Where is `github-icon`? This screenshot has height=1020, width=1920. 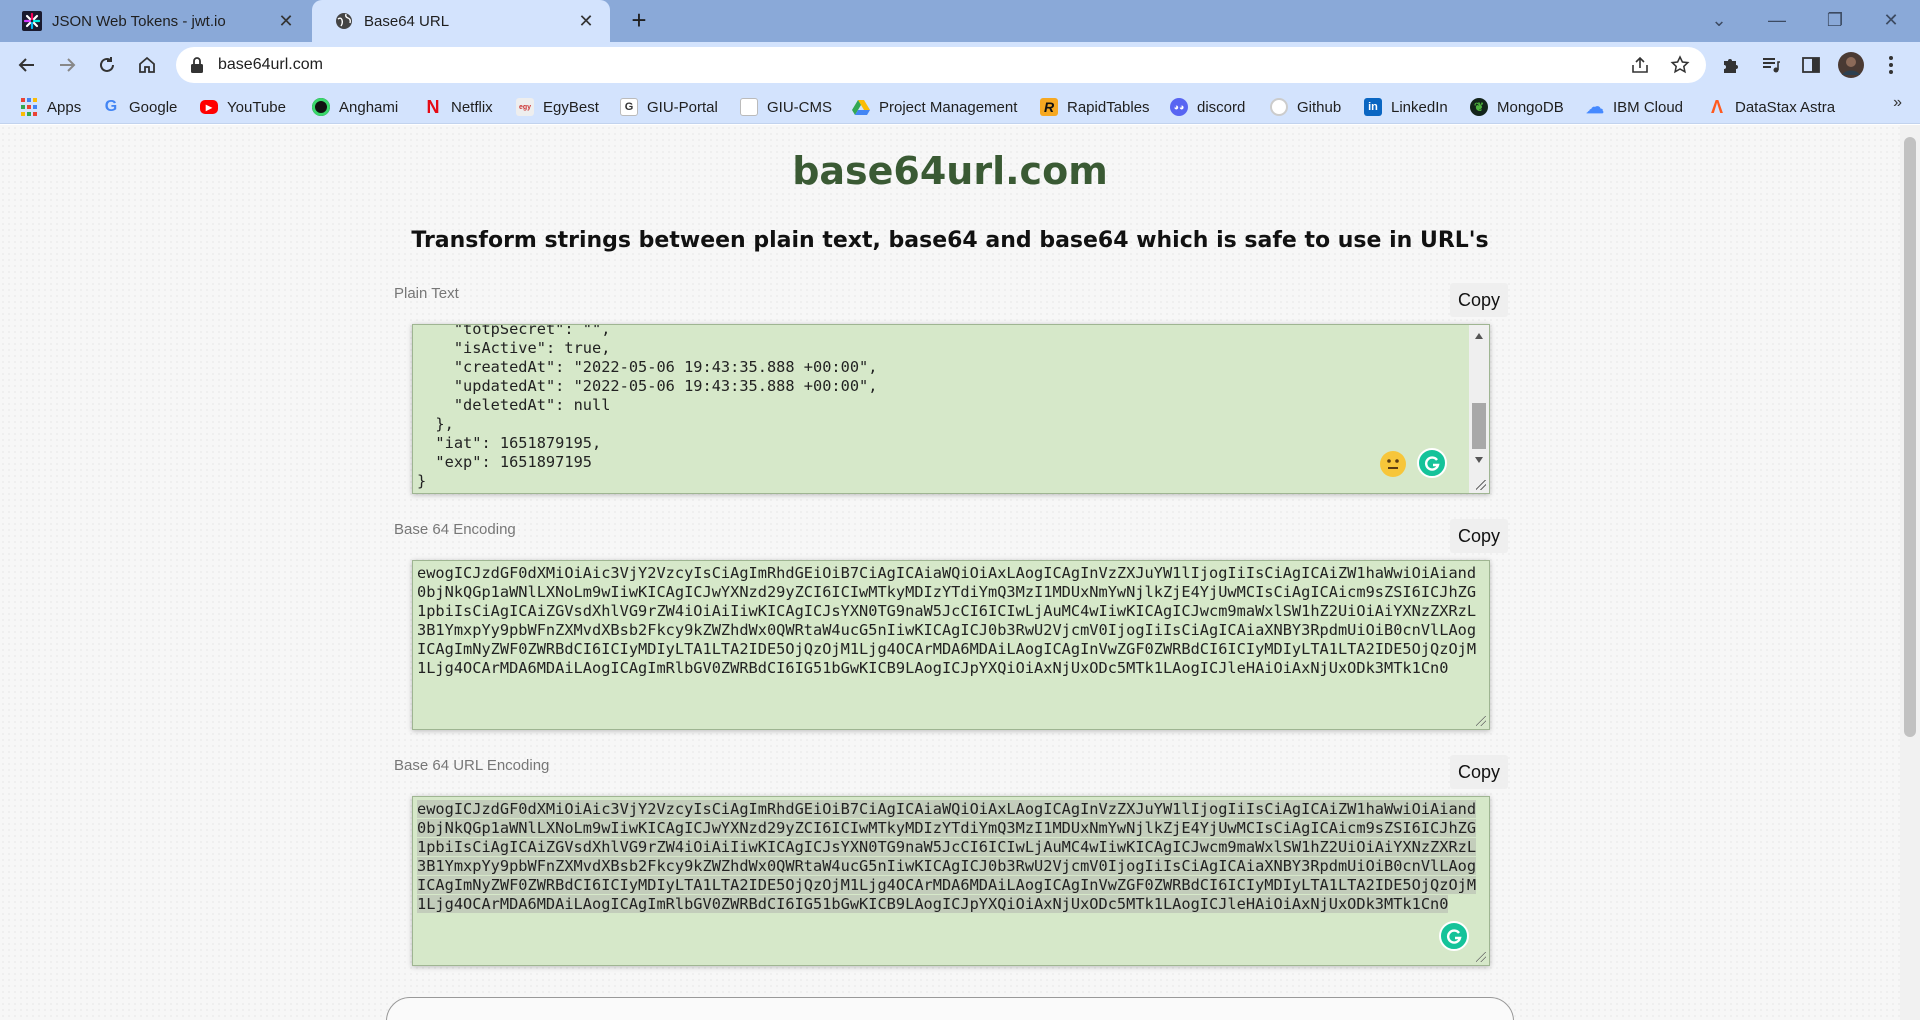
github-icon is located at coordinates (1279, 107).